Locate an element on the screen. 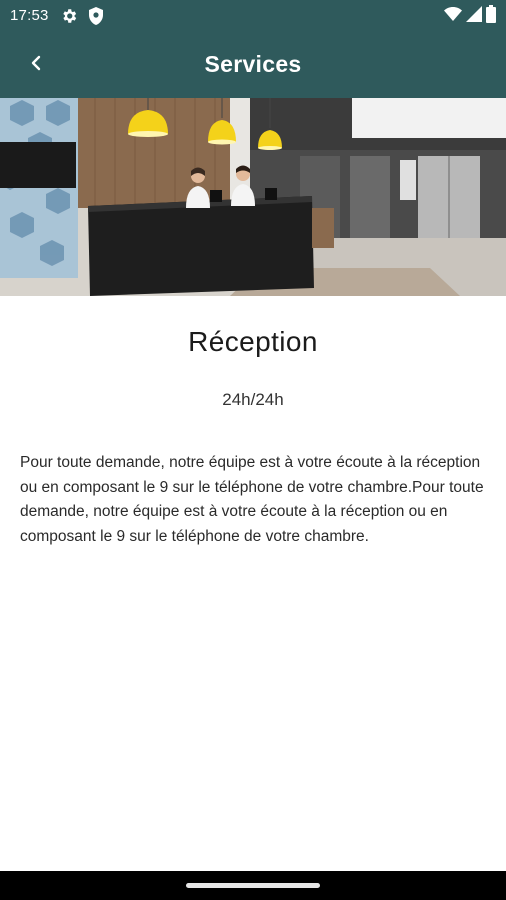 Image resolution: width=506 pixels, height=900 pixels. navigation-bar is located at coordinates (253, 885).